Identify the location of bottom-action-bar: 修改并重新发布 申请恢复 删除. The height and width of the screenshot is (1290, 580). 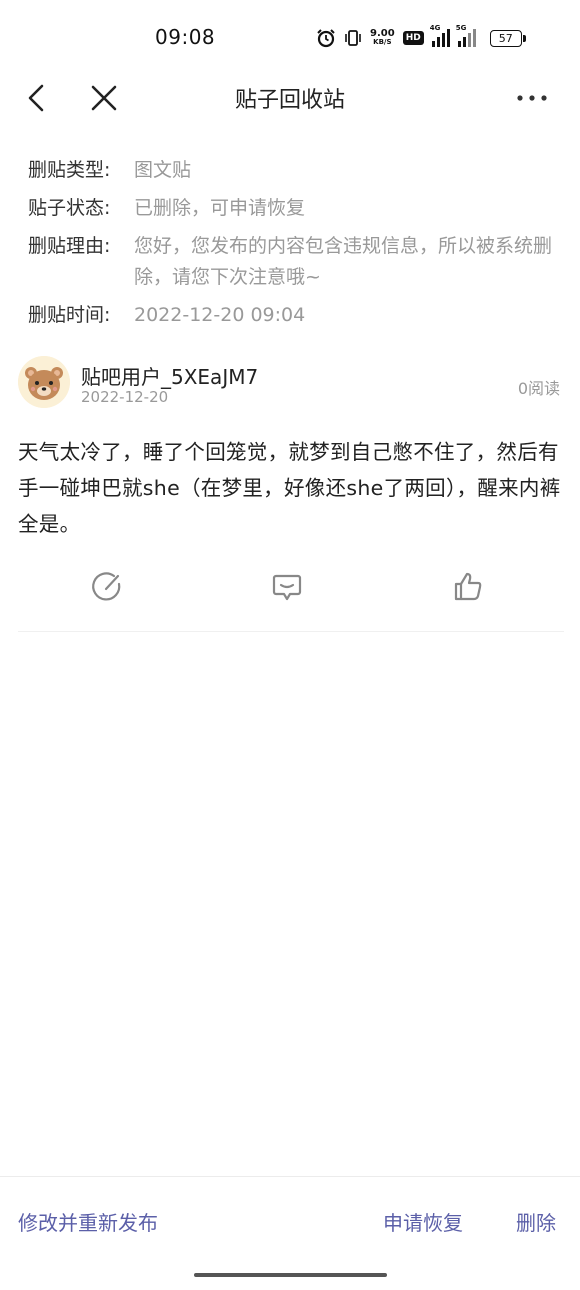
(290, 1233).